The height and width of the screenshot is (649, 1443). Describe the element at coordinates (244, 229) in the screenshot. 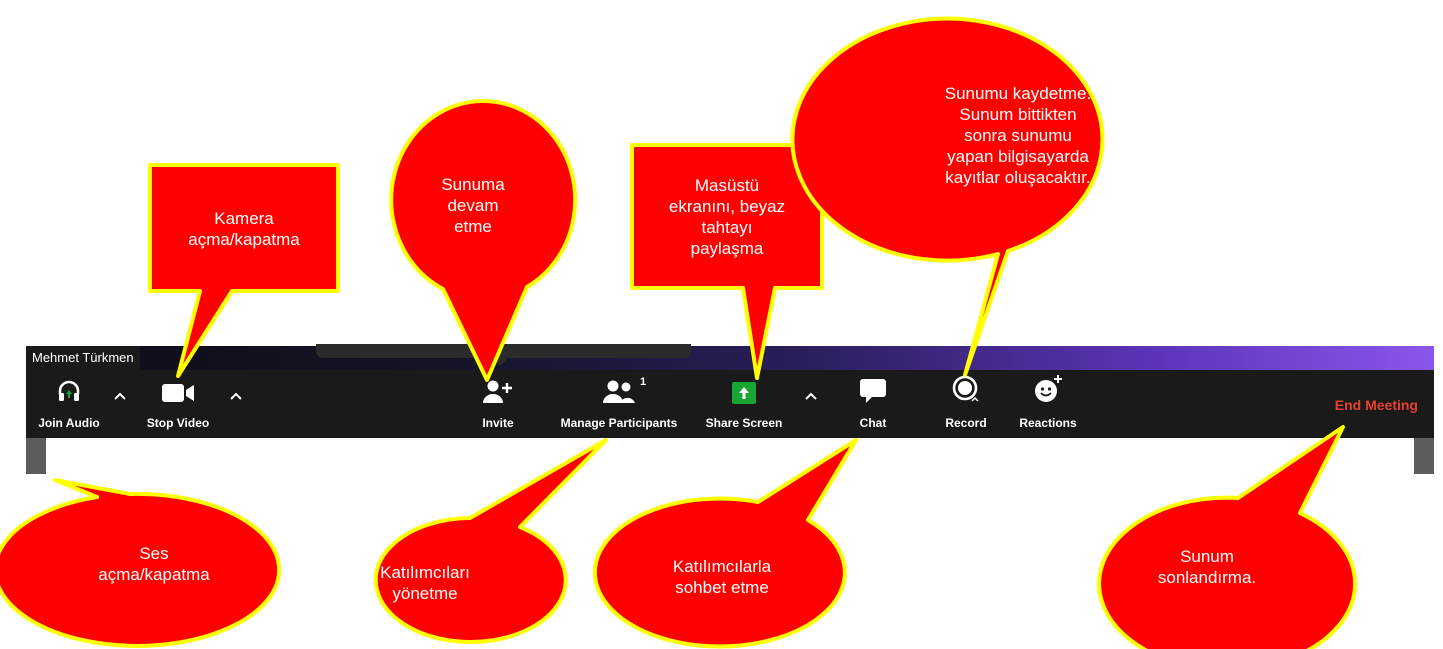

I see `callout-camera-text: Kamera açma/kapatma` at that location.